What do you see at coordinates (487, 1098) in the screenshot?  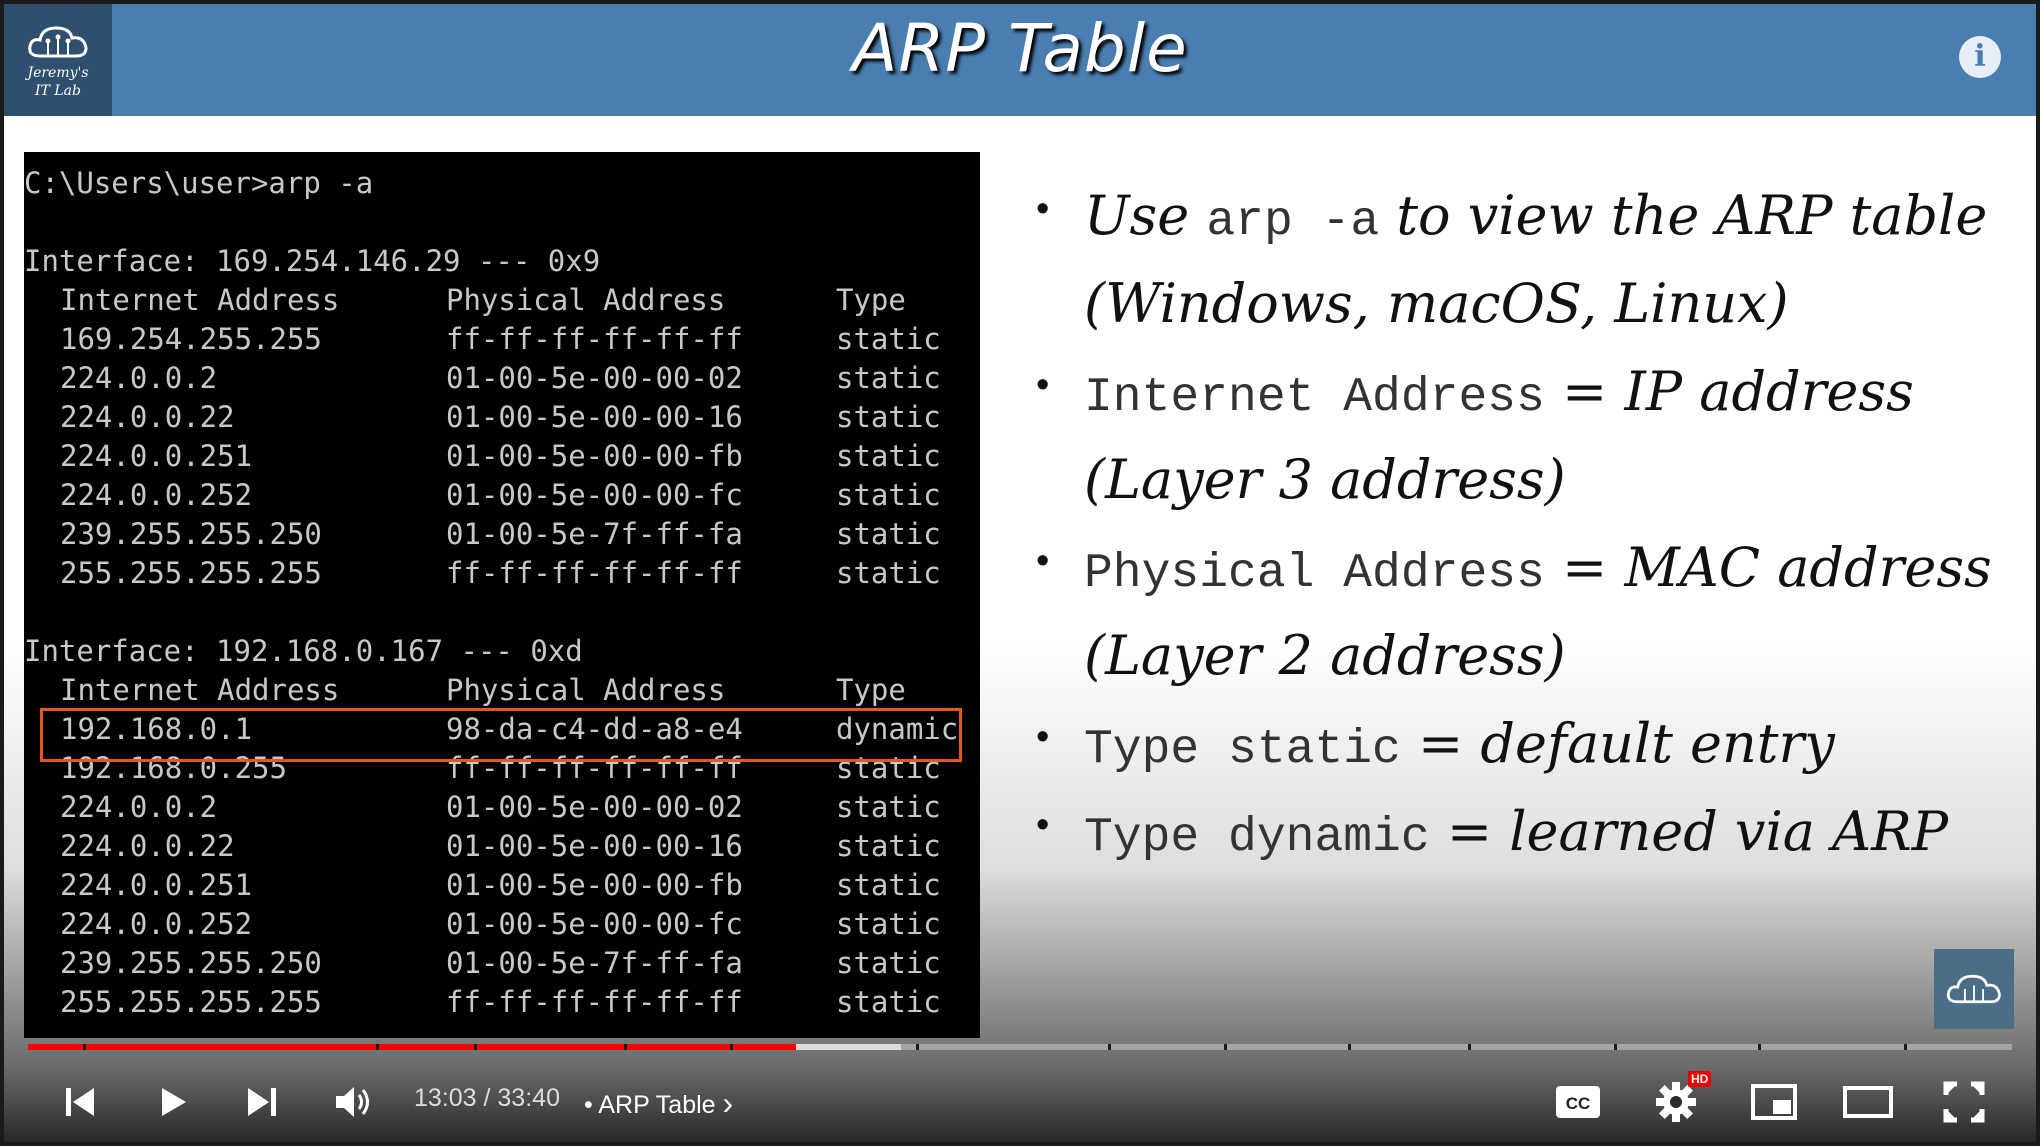 I see `time-display: 13:03 / 33:40` at bounding box center [487, 1098].